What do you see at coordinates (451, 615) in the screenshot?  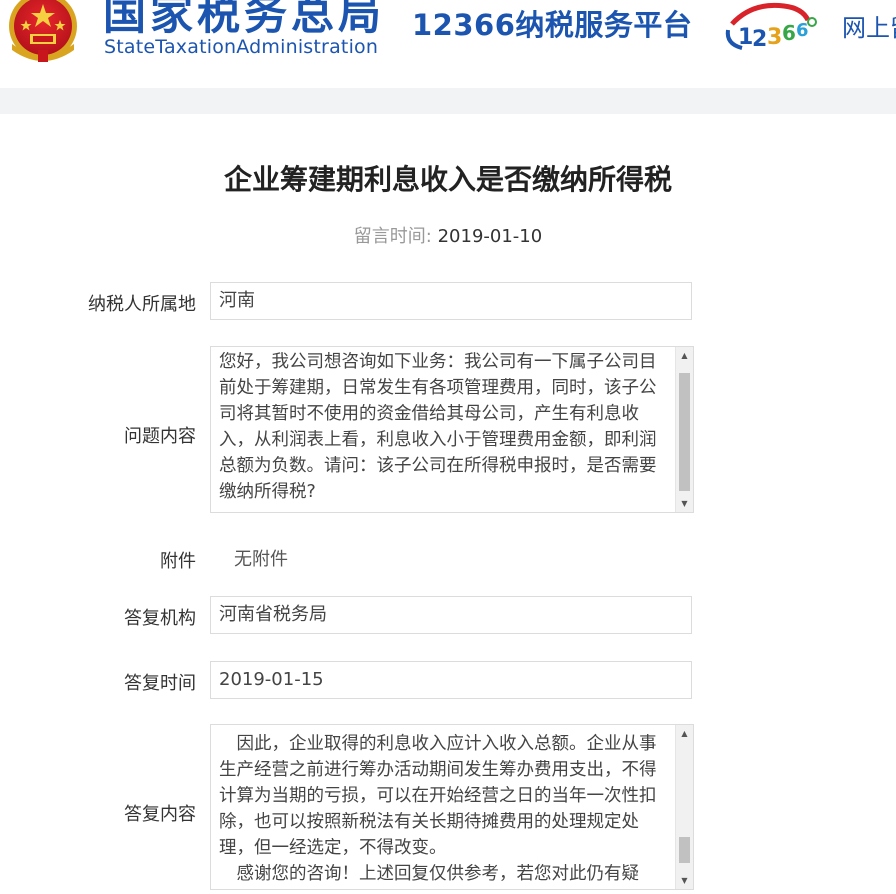 I see `agency-field: 河南省税务局` at bounding box center [451, 615].